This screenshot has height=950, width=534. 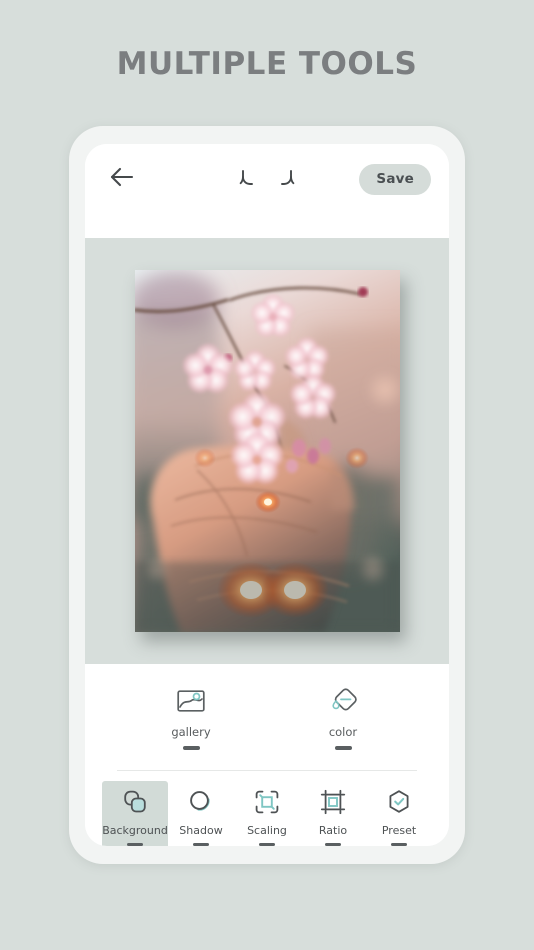 What do you see at coordinates (343, 701) in the screenshot?
I see `color-drop-icon` at bounding box center [343, 701].